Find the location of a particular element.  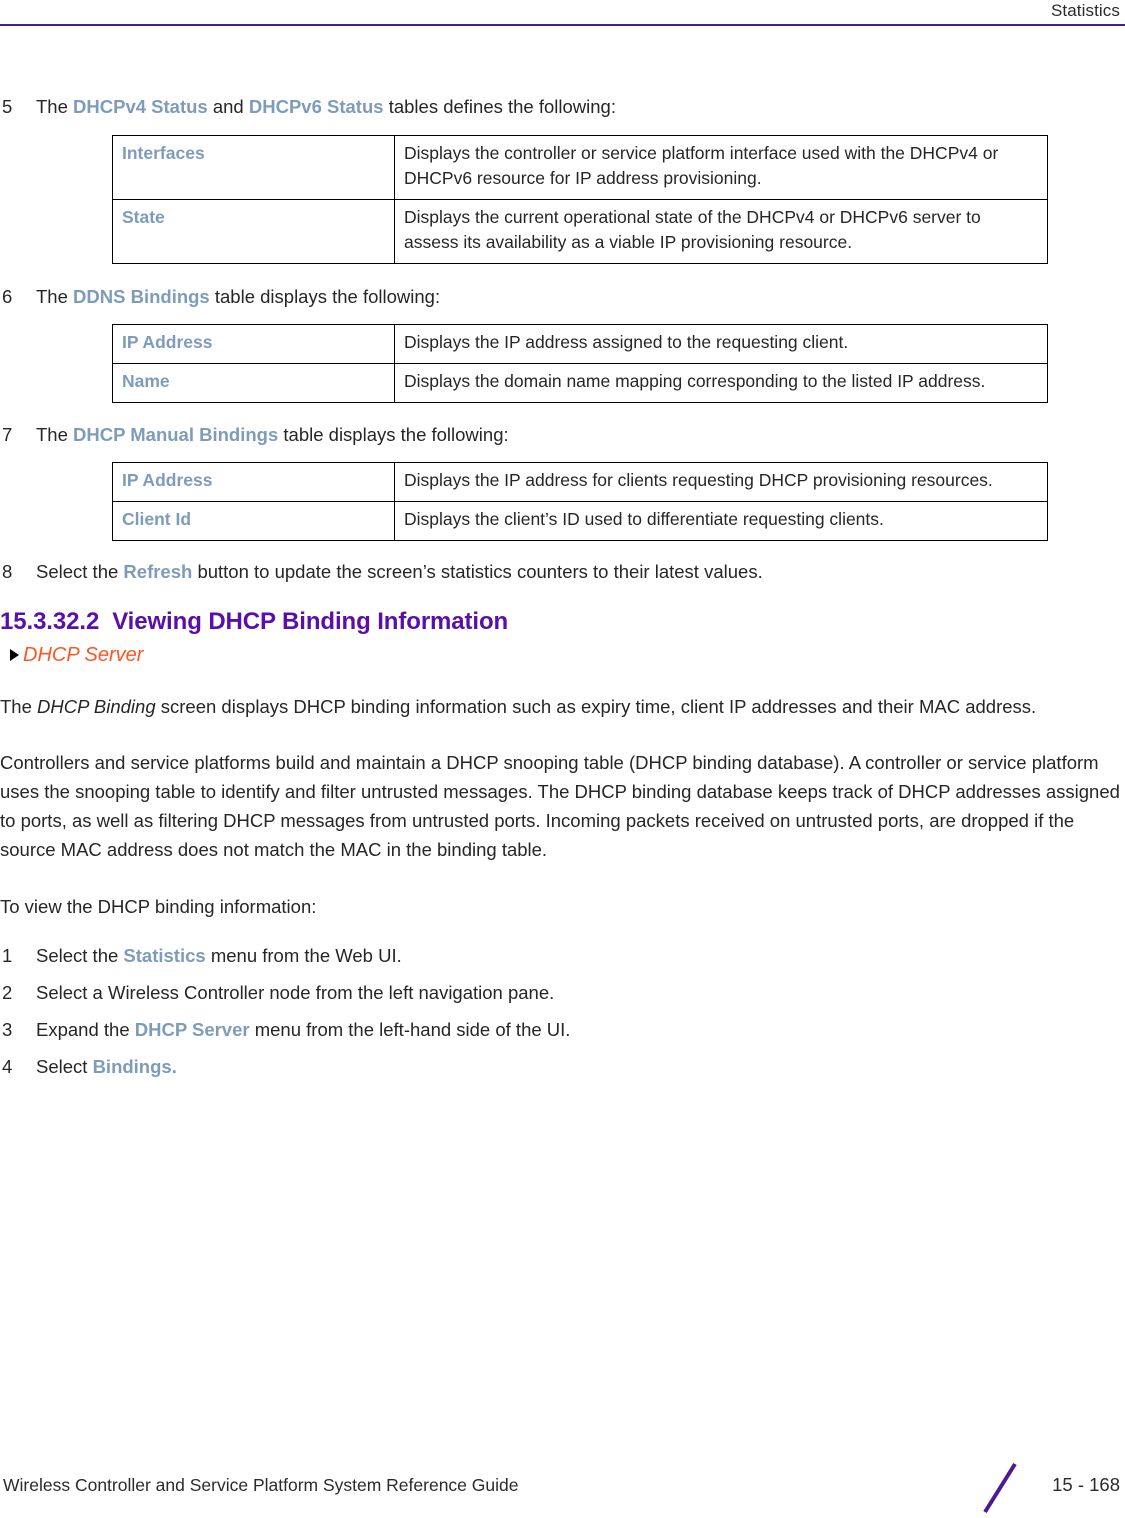

procedure-step-1-post: menu from the Web UI. is located at coordinates (303, 955).